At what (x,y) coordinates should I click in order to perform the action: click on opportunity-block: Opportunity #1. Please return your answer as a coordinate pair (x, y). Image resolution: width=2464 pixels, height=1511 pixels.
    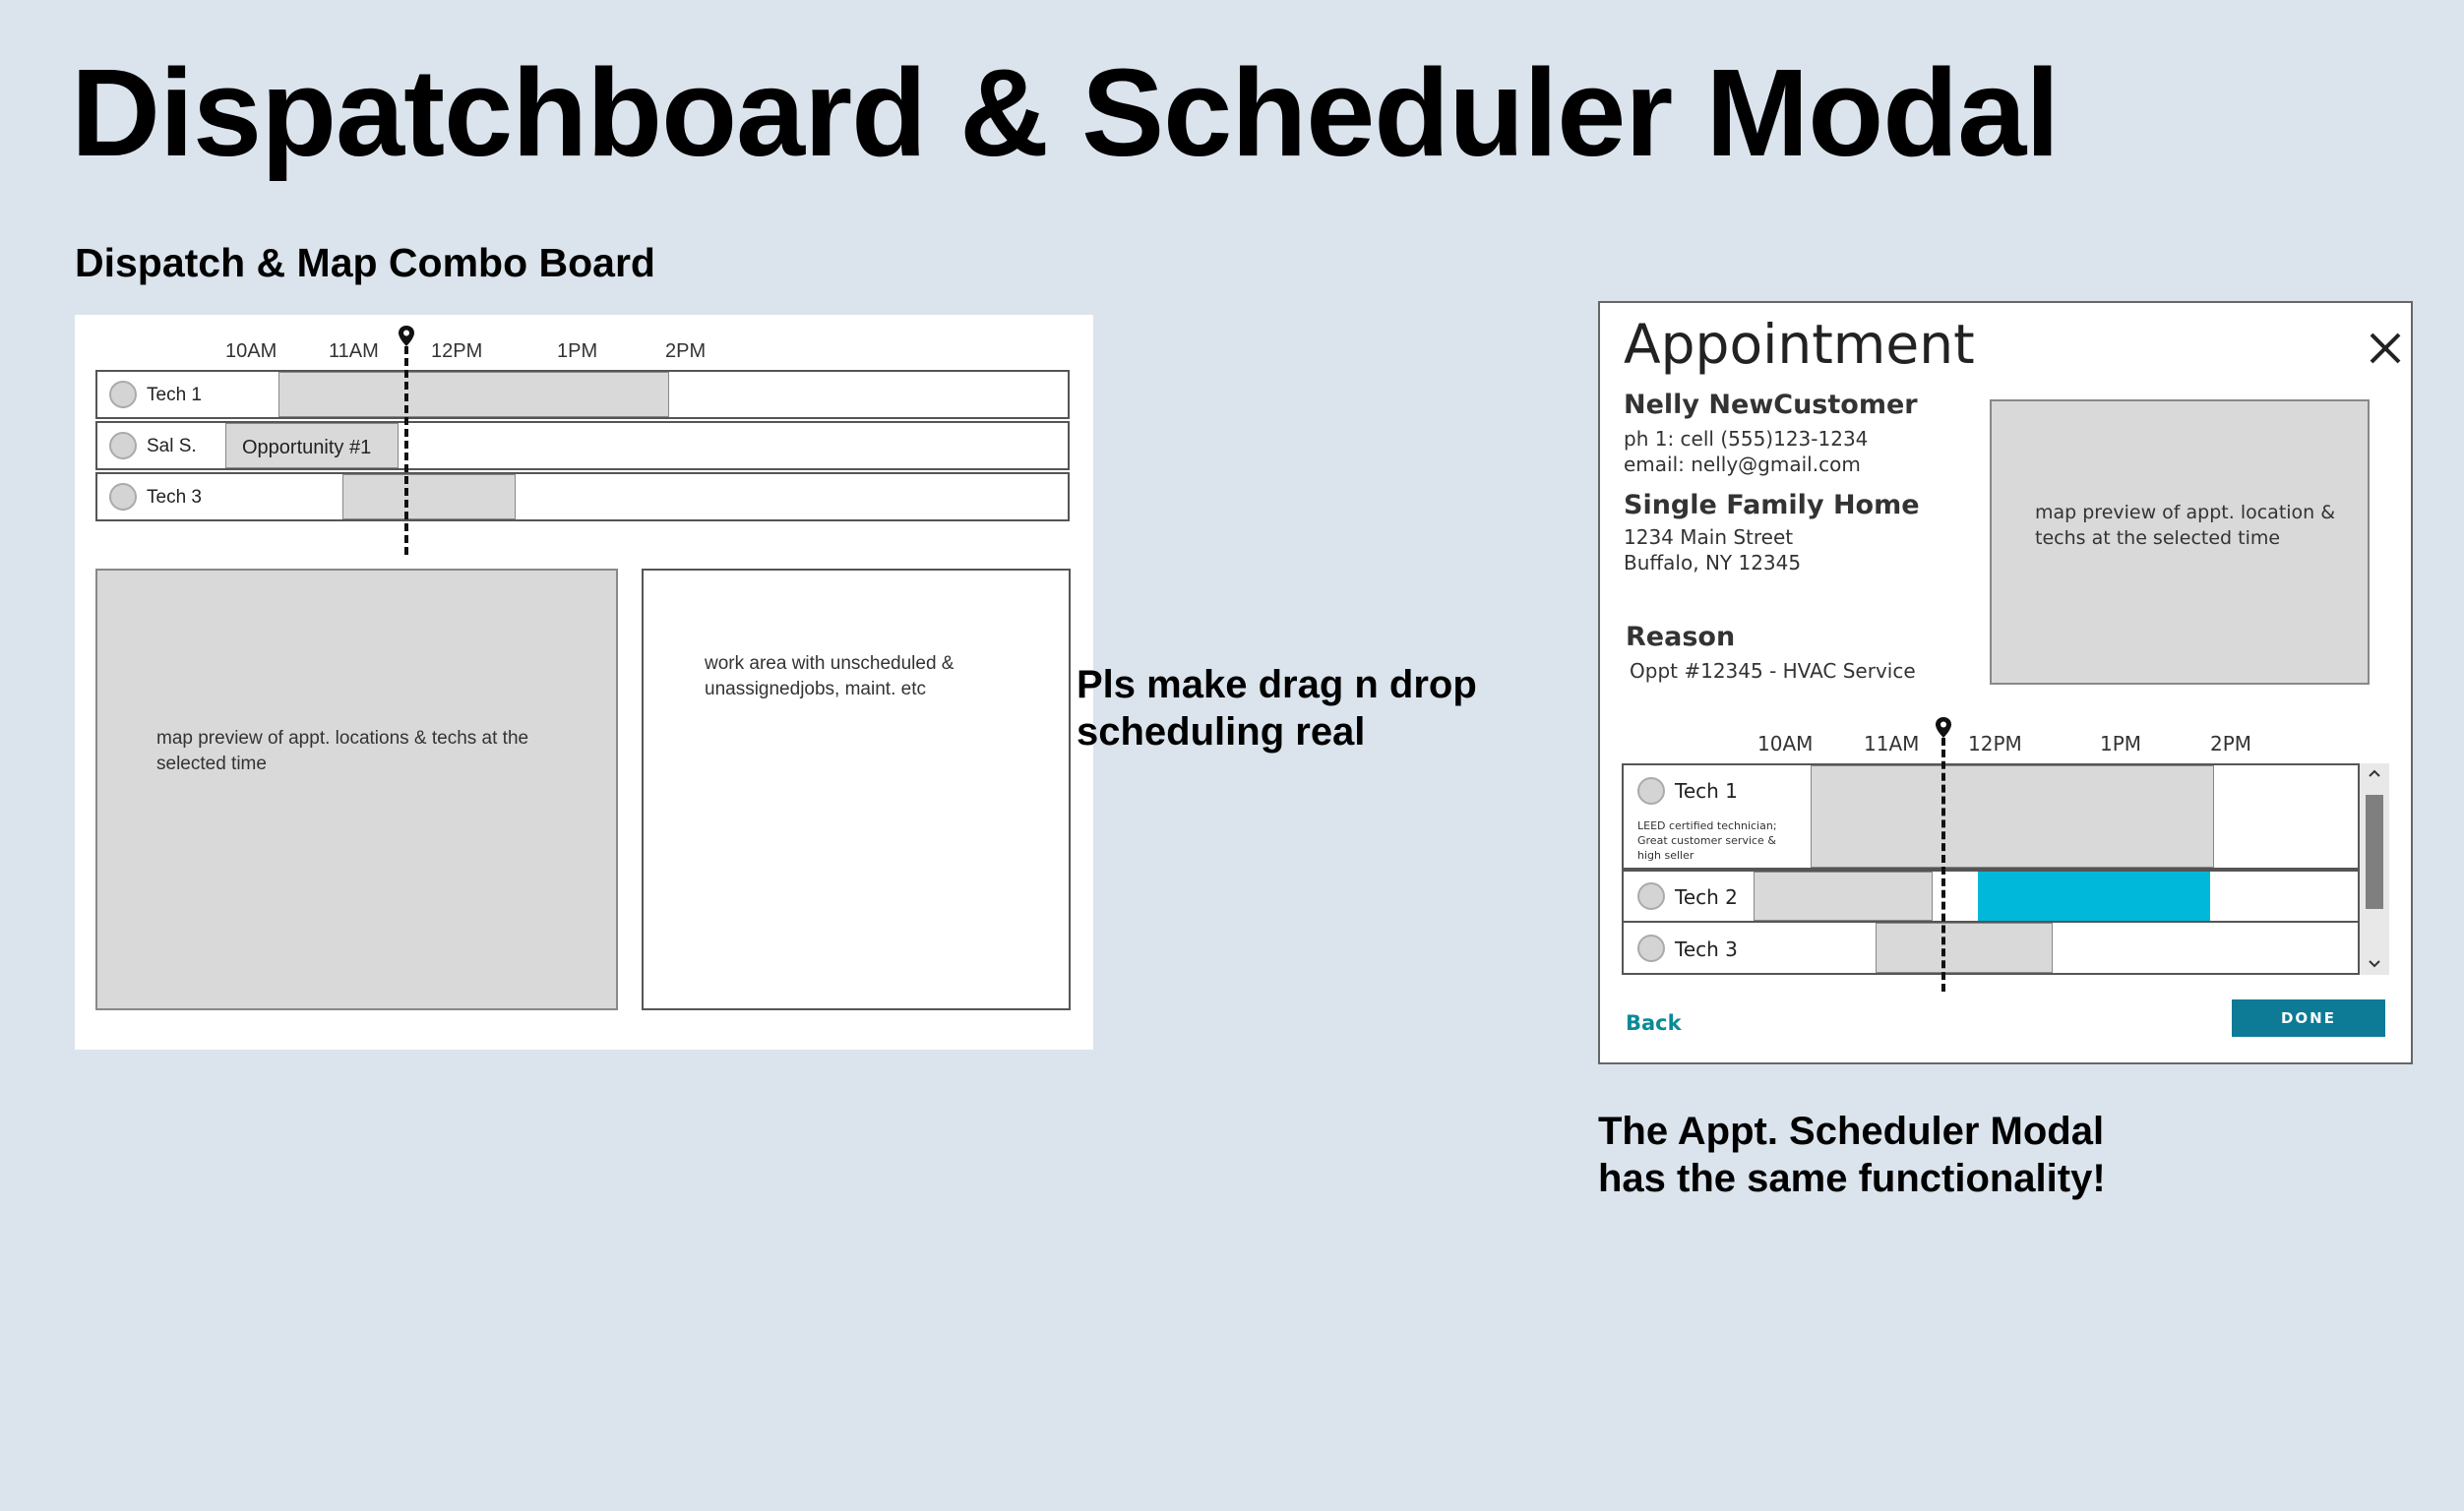
    Looking at the image, I should click on (312, 445).